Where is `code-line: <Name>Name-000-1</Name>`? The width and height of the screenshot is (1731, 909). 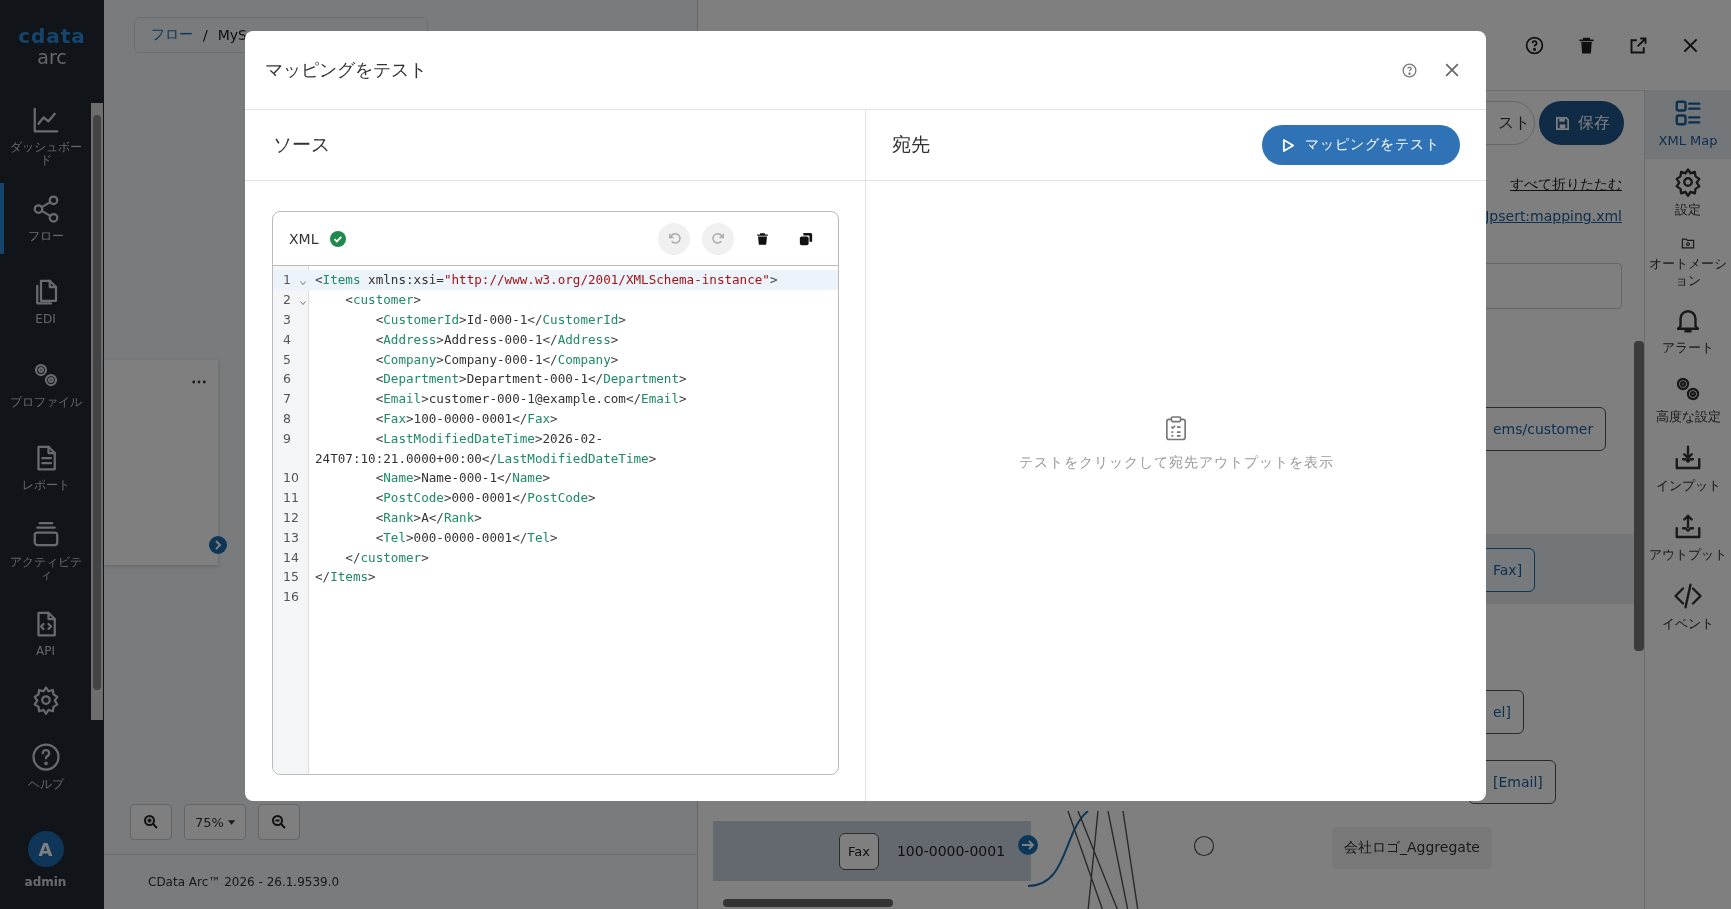
code-line: <Name>Name-000-1</Name> is located at coordinates (462, 478).